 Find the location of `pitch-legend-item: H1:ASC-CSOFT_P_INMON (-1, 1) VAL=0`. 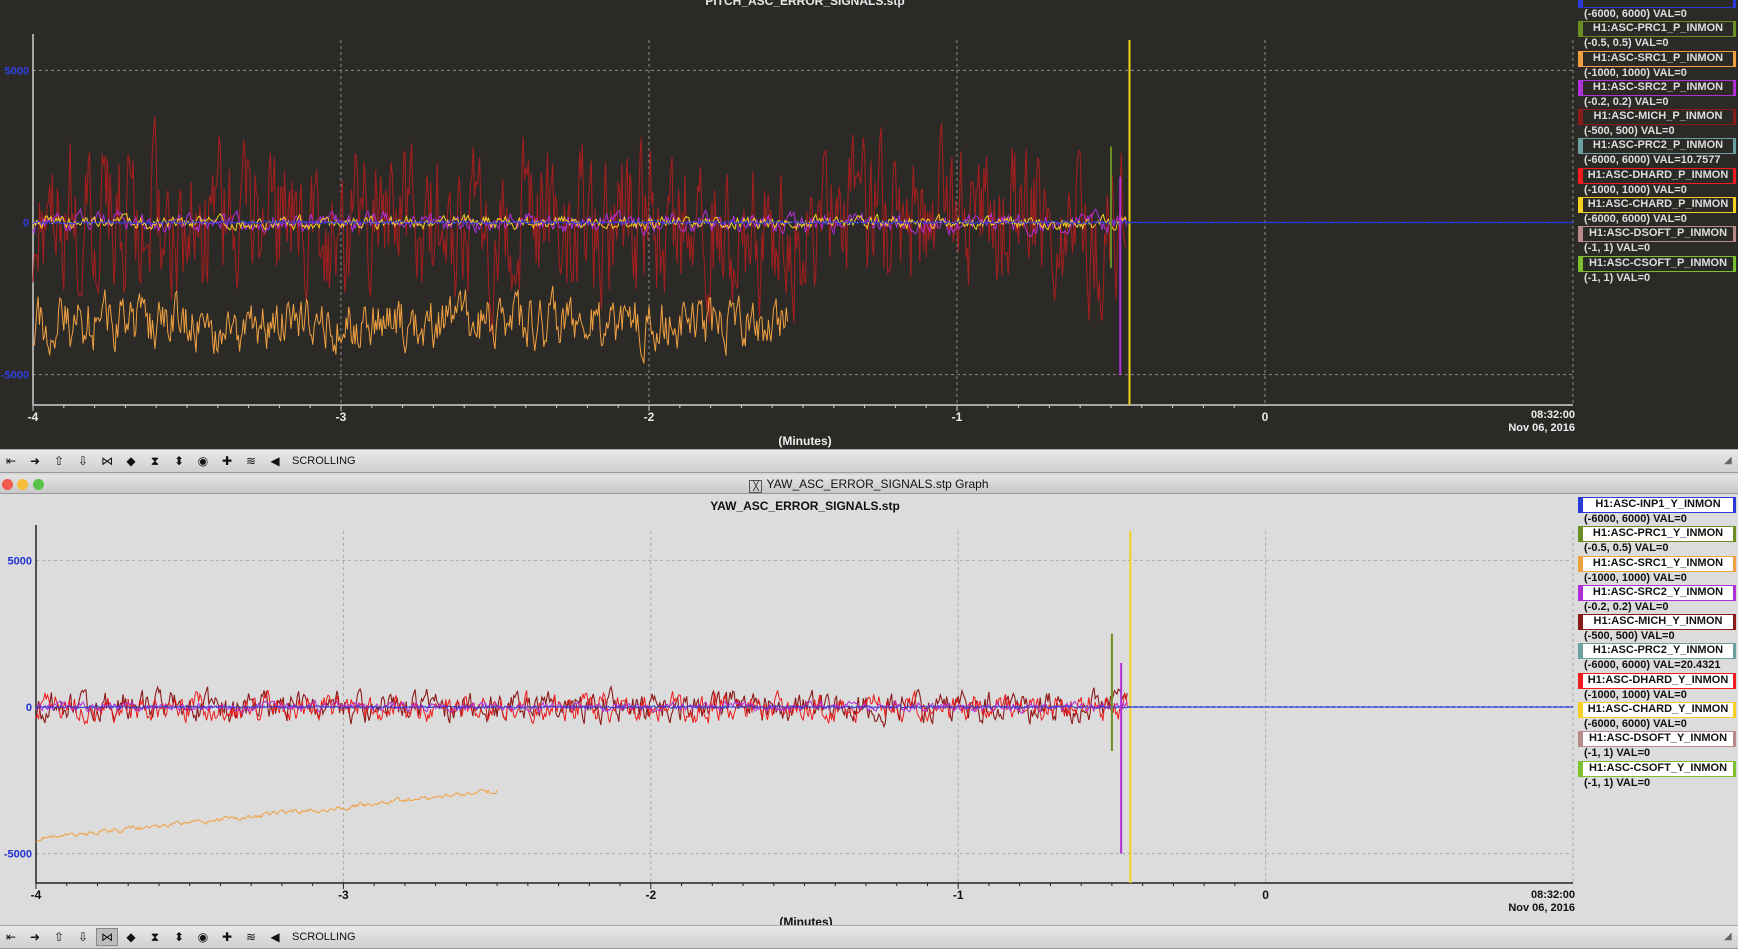

pitch-legend-item: H1:ASC-CSOFT_P_INMON (-1, 1) VAL=0 is located at coordinates (1657, 270).